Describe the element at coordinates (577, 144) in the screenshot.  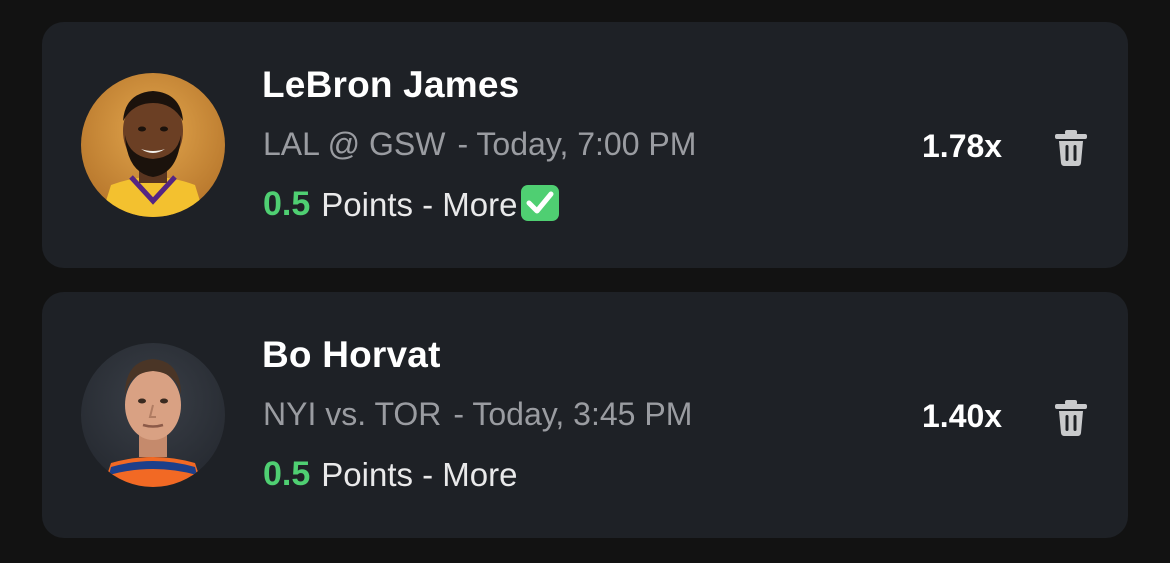
I see `game-time: - Today, 7:00 PM` at that location.